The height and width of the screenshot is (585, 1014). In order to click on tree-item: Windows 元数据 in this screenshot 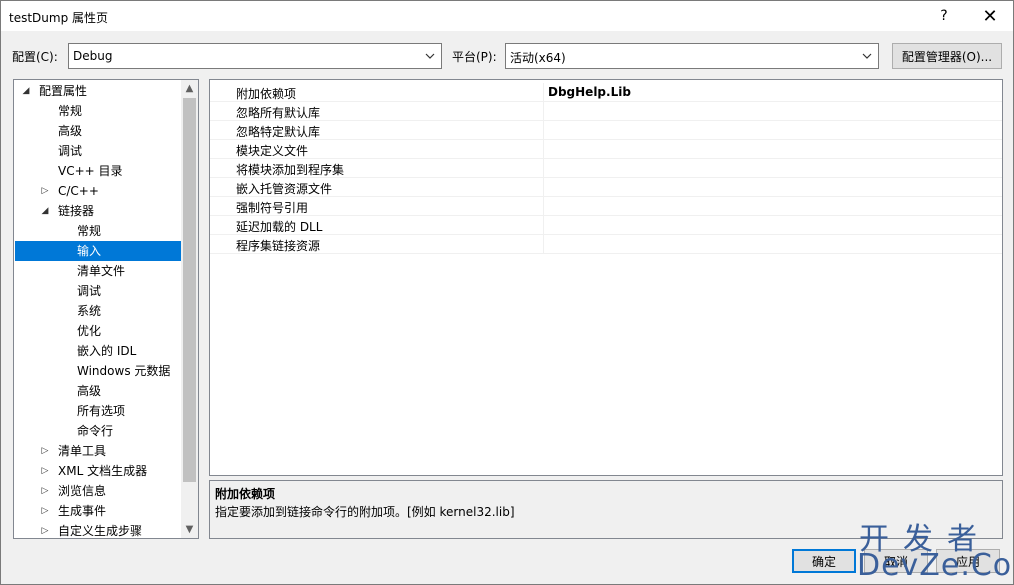, I will do `click(98, 371)`.